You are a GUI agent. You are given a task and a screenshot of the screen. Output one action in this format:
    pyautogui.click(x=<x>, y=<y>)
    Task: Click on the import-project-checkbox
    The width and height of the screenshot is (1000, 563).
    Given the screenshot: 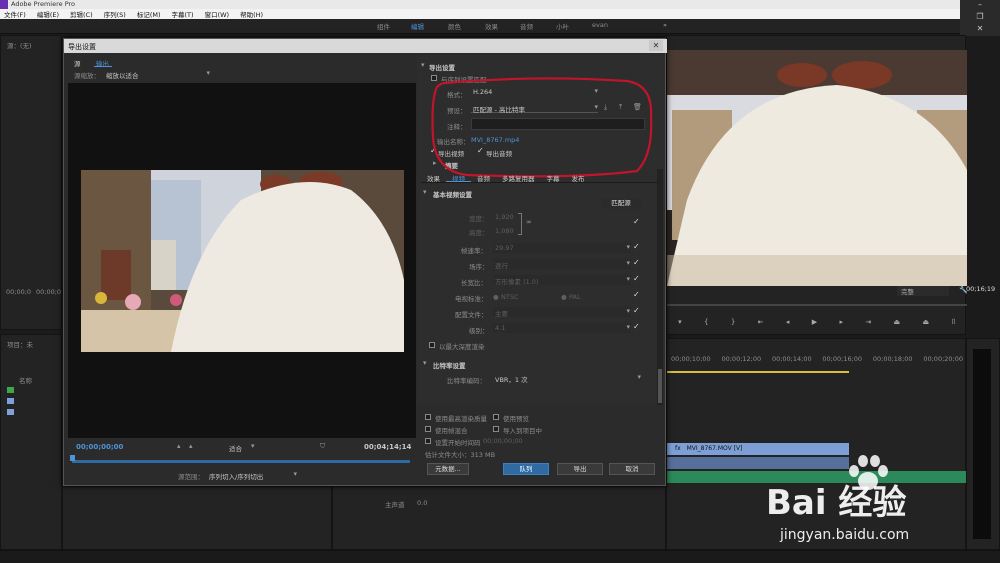 What is the action you would take?
    pyautogui.click(x=496, y=429)
    